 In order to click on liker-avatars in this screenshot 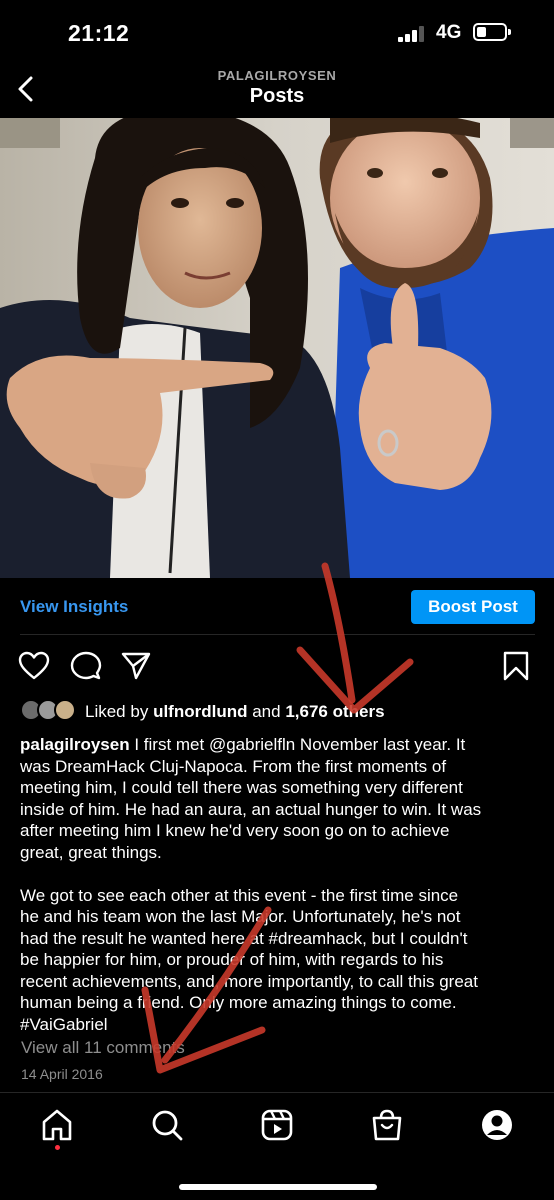, I will do `click(50, 711)`.